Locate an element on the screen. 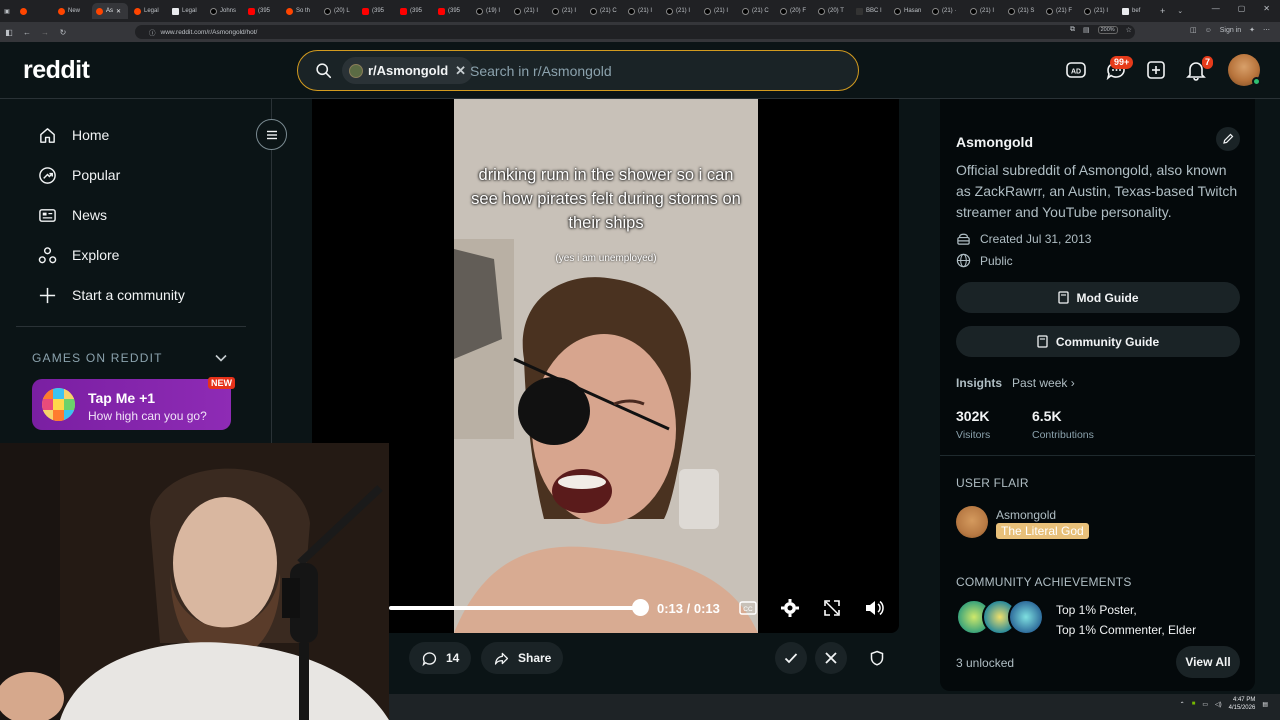  back-button: ← is located at coordinates (27, 32).